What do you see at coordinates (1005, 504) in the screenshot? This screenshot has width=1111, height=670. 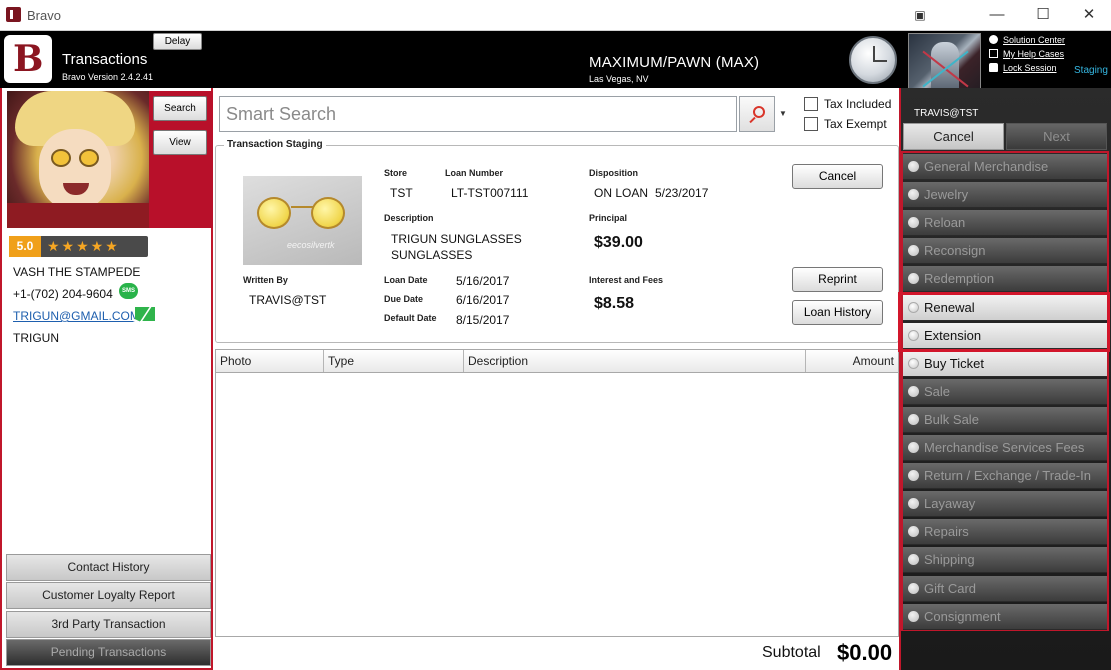 I see `menu-item-layaway: Layaway` at bounding box center [1005, 504].